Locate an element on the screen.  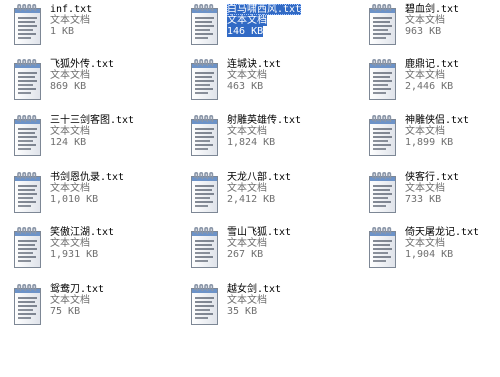
file-size: 2,412 KB is located at coordinates (251, 199).